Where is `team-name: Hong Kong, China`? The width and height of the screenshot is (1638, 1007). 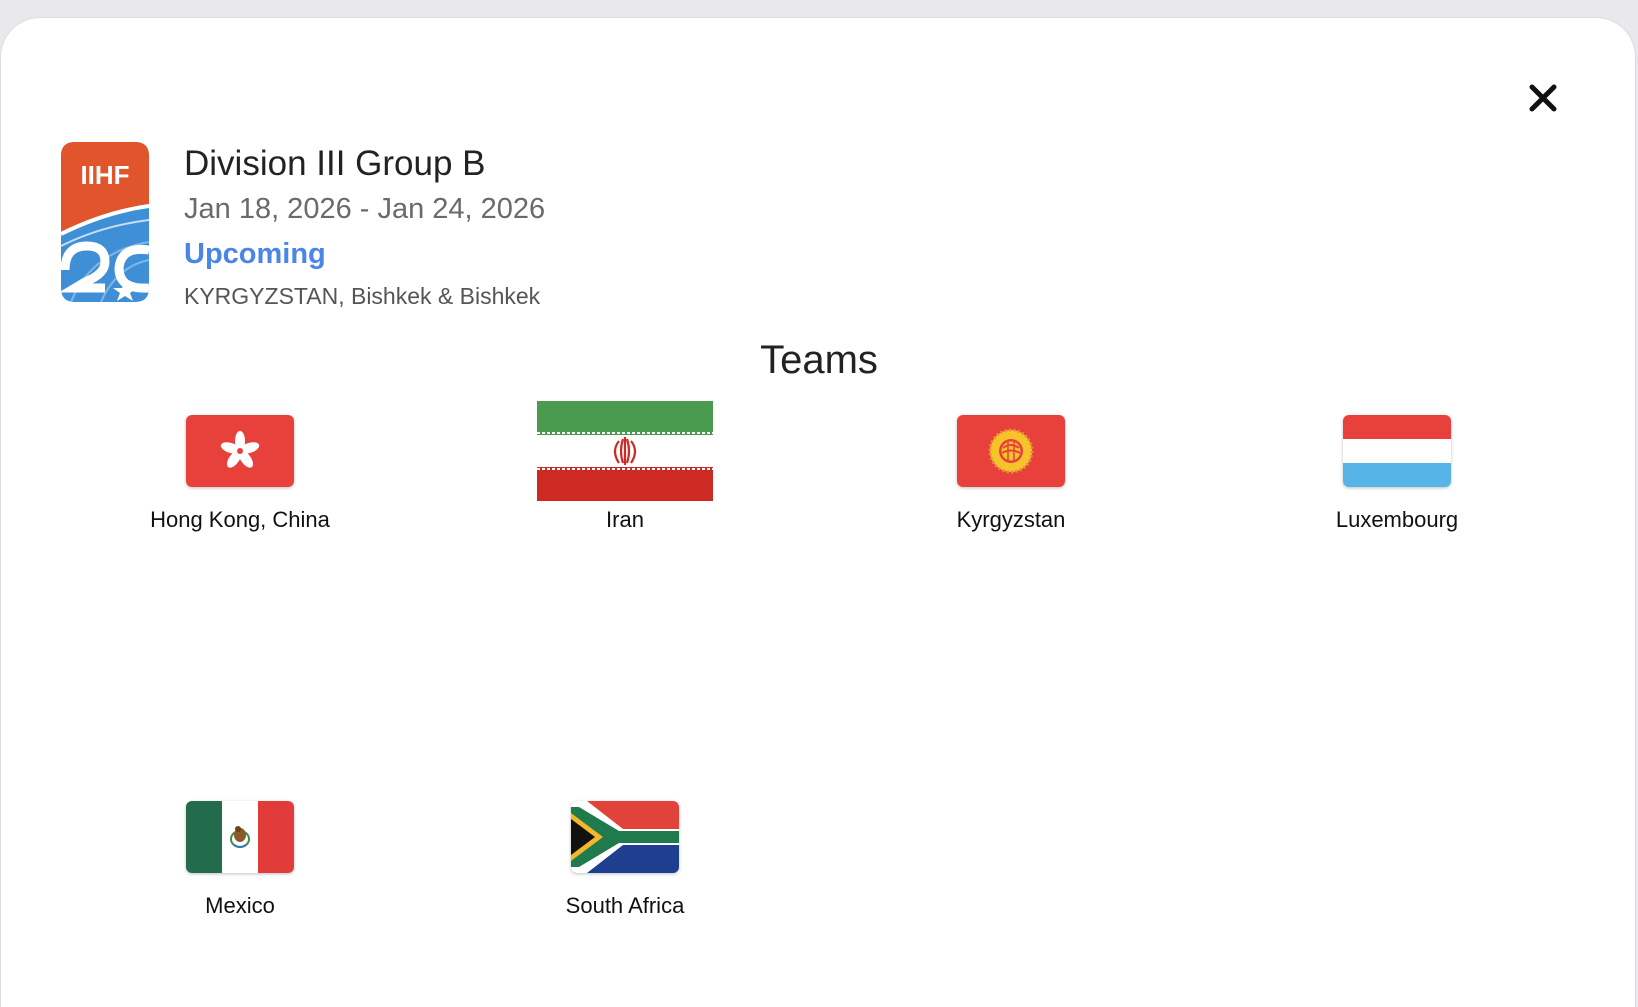
team-name: Hong Kong, China is located at coordinates (240, 519).